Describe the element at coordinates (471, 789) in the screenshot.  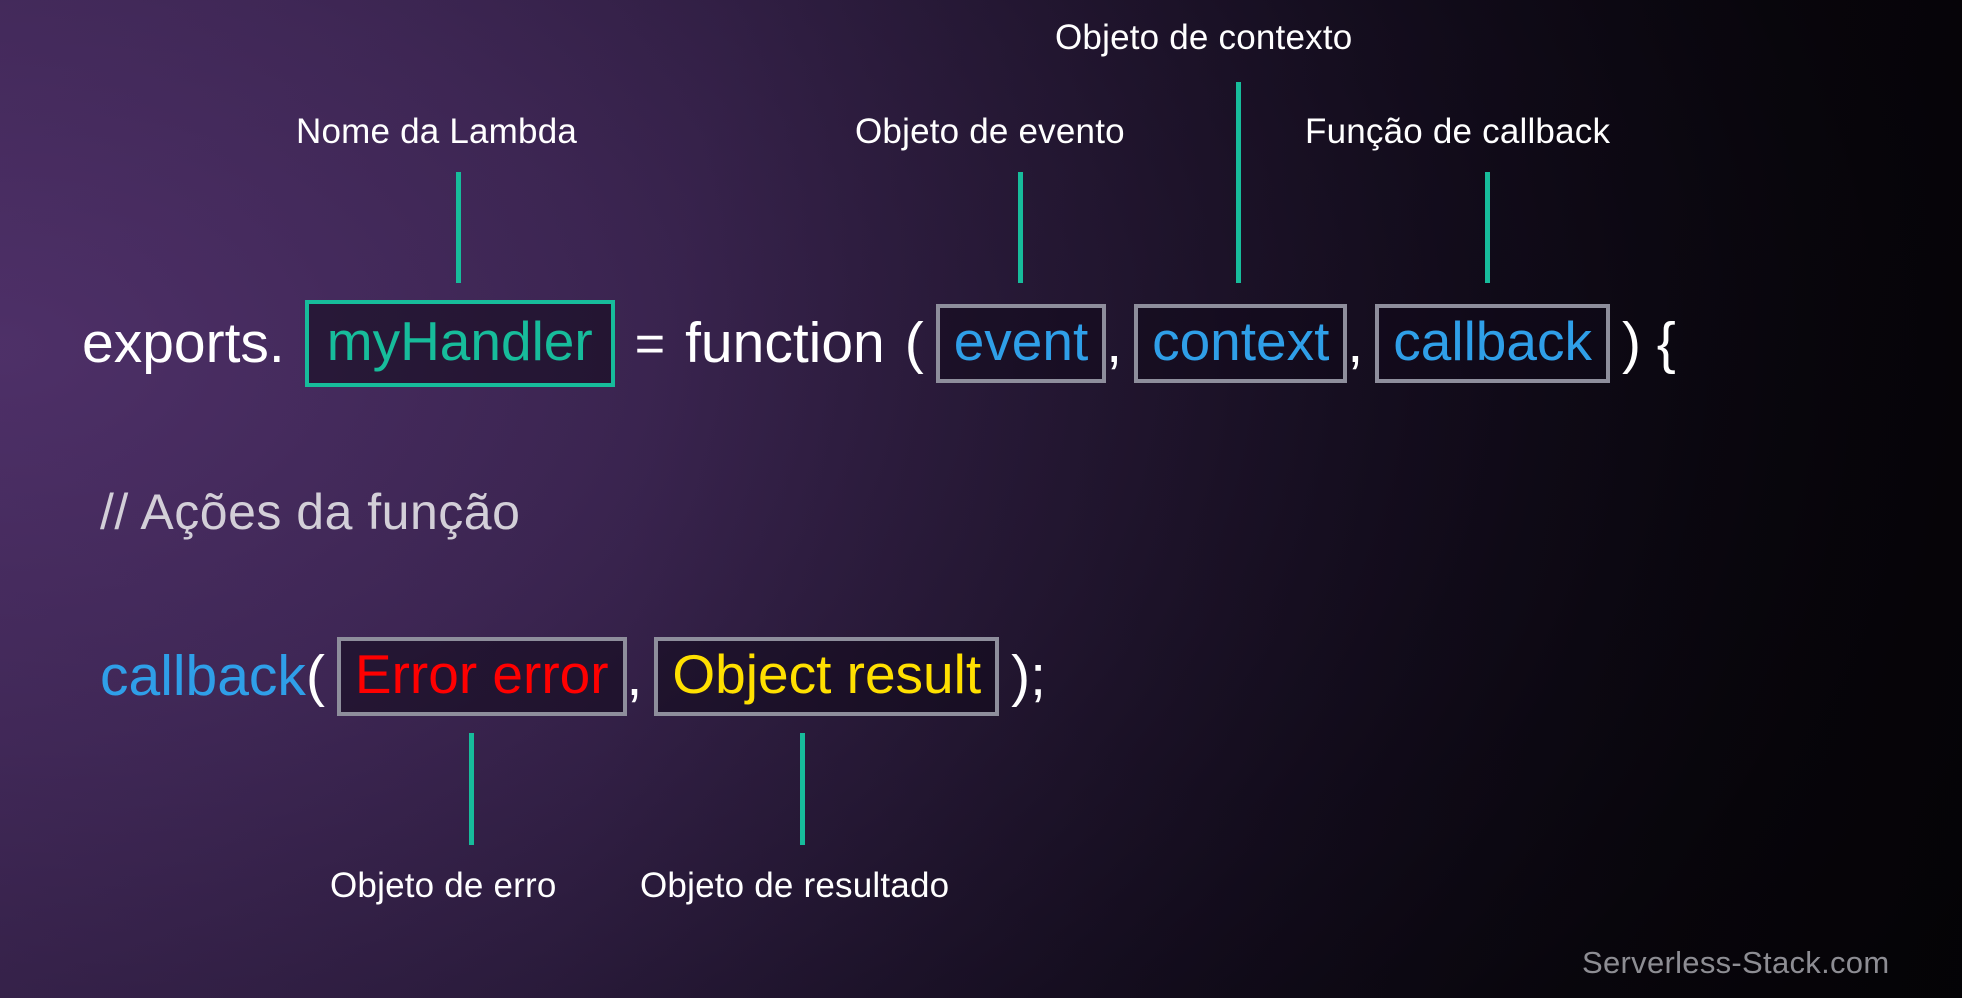
I see `connector-line-error-object` at that location.